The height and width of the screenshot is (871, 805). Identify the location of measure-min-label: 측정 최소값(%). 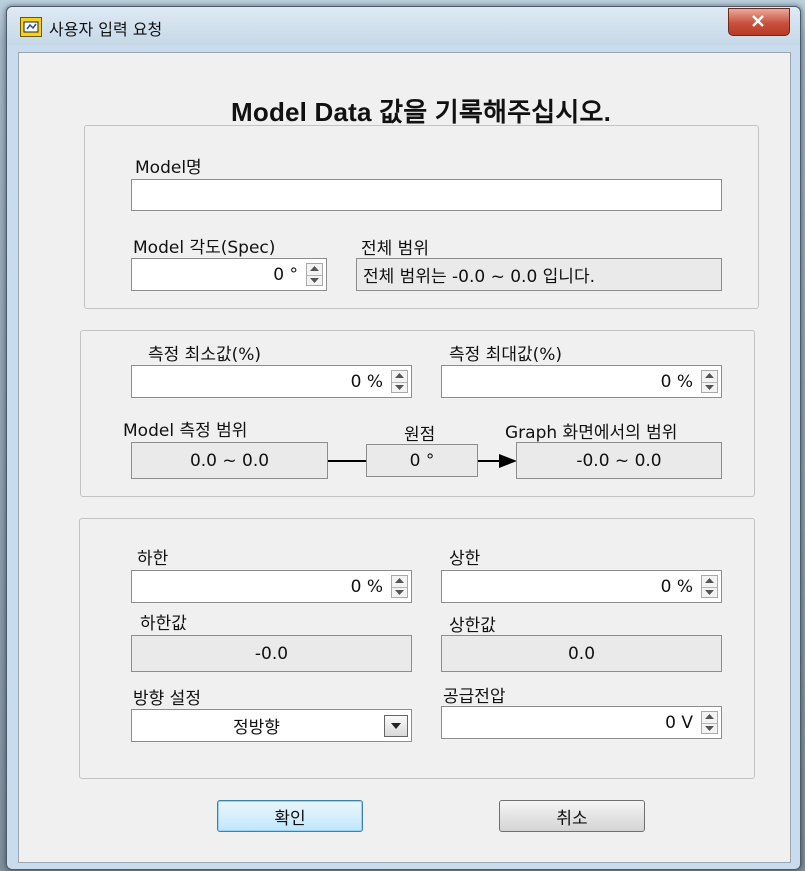
(205, 355).